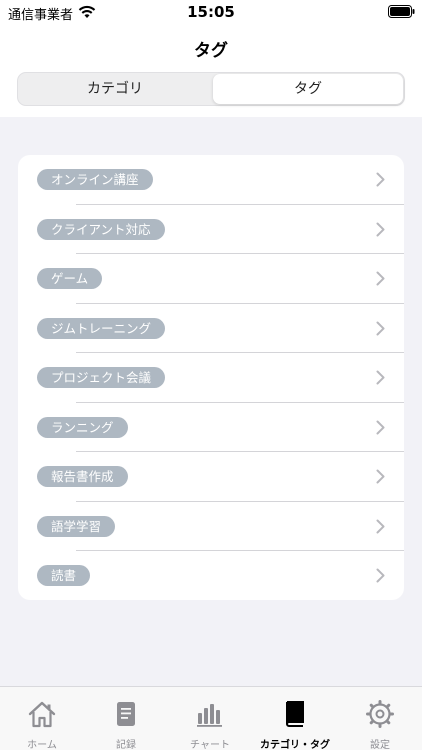 The height and width of the screenshot is (750, 422). Describe the element at coordinates (101, 229) in the screenshot. I see `tag-chip: クライアント対応` at that location.